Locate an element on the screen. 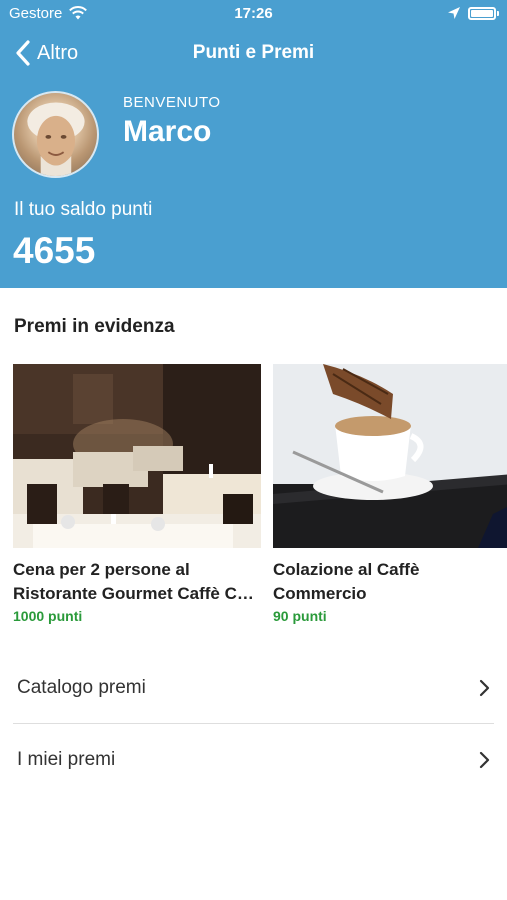 This screenshot has width=507, height=900. featured-section-title: Premi in evidenza is located at coordinates (94, 326).